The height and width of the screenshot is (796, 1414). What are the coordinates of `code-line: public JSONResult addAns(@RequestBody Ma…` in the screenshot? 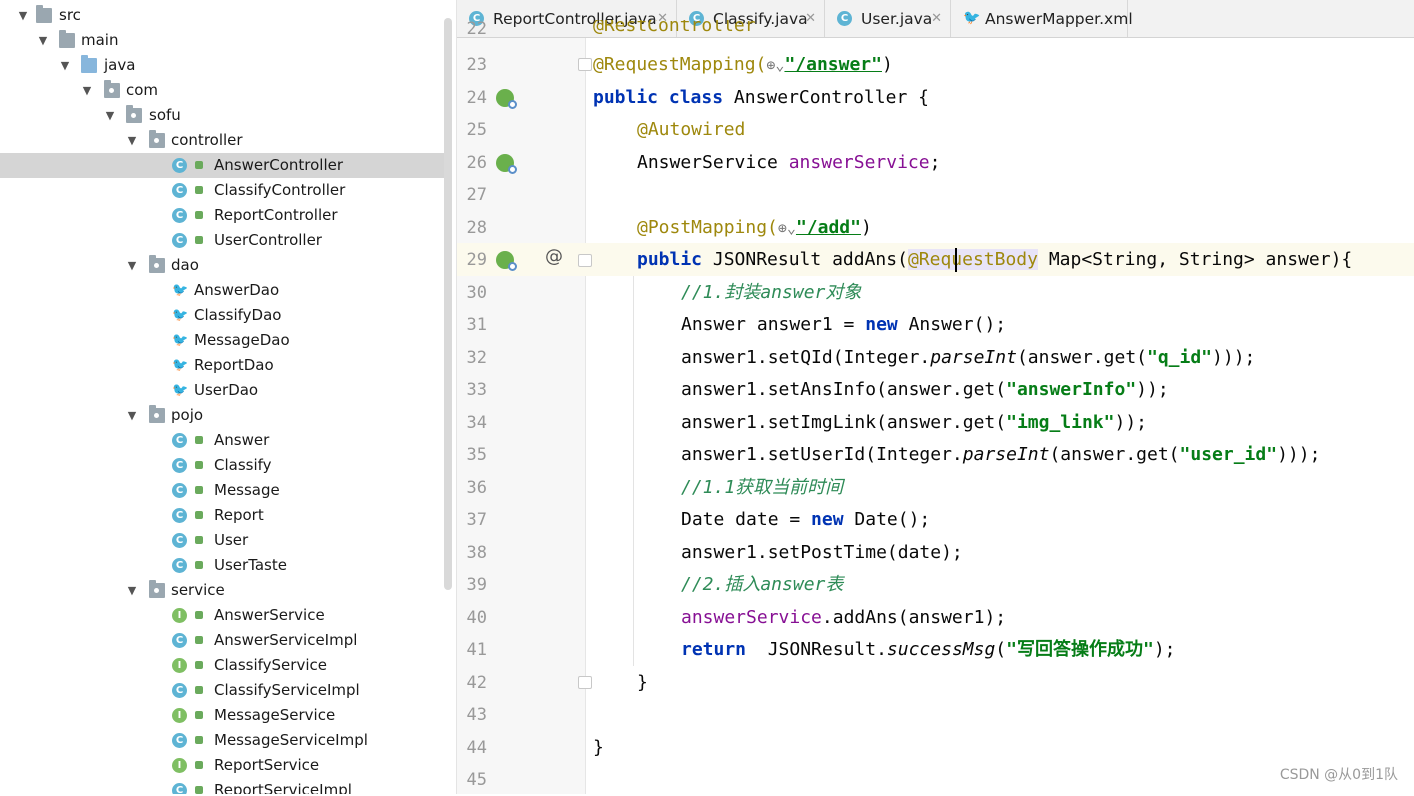 It's located at (994, 260).